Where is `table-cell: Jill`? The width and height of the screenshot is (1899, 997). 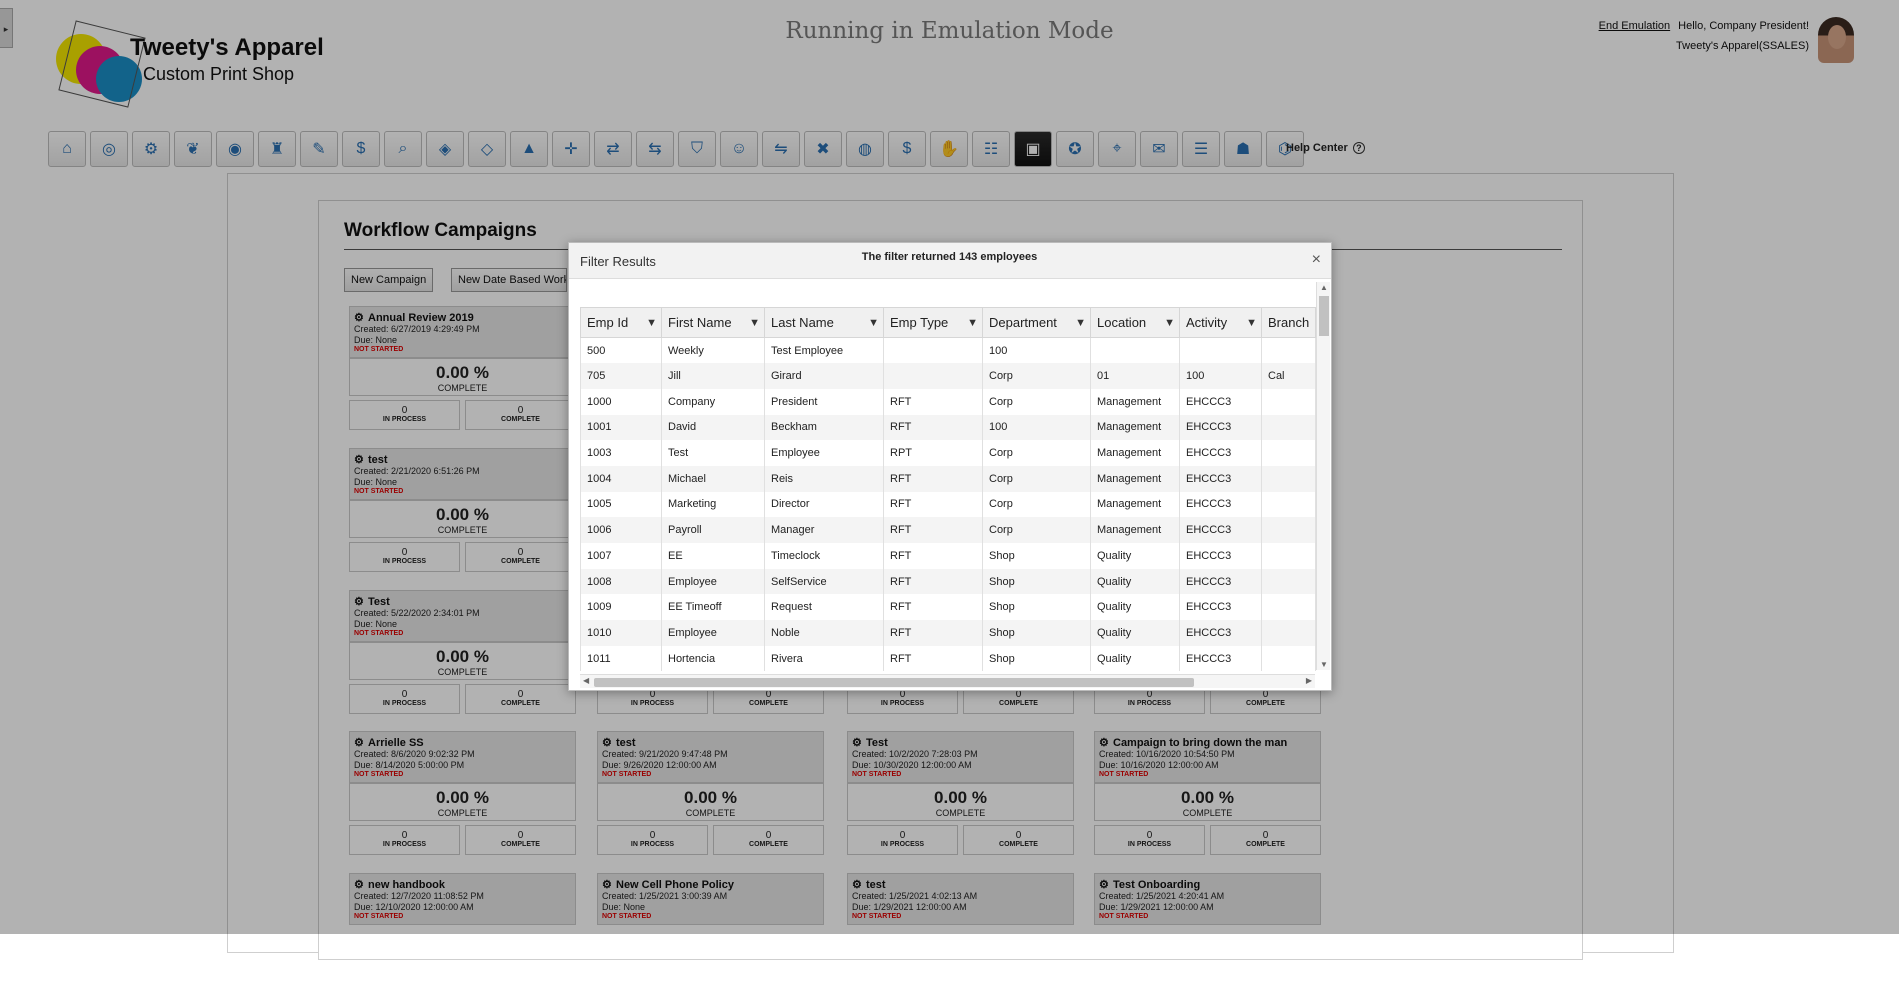
table-cell: Jill is located at coordinates (713, 376).